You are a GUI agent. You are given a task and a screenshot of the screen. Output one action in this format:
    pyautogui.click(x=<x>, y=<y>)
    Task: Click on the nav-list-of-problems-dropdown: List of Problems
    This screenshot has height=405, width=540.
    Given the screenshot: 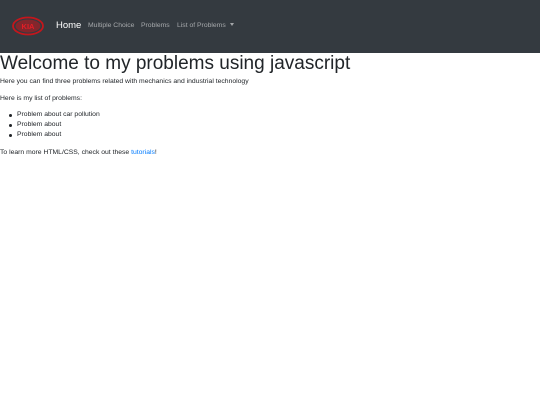 What is the action you would take?
    pyautogui.click(x=205, y=26)
    